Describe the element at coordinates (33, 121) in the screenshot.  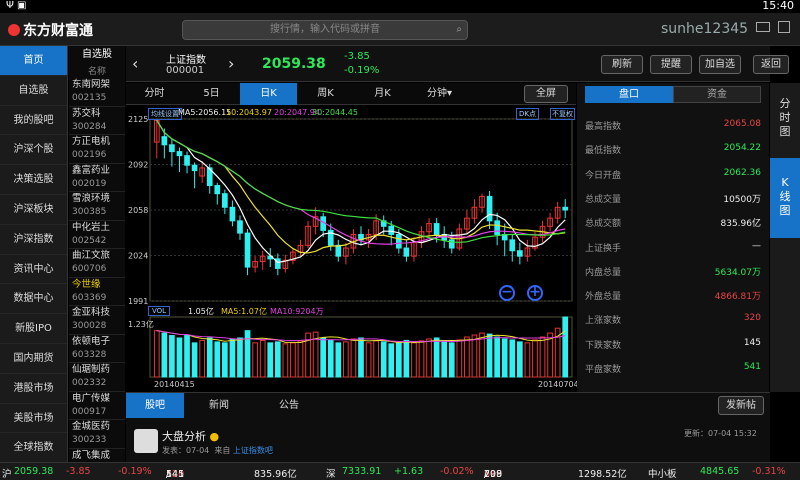
I see `nav-item-2: 我的股吧` at that location.